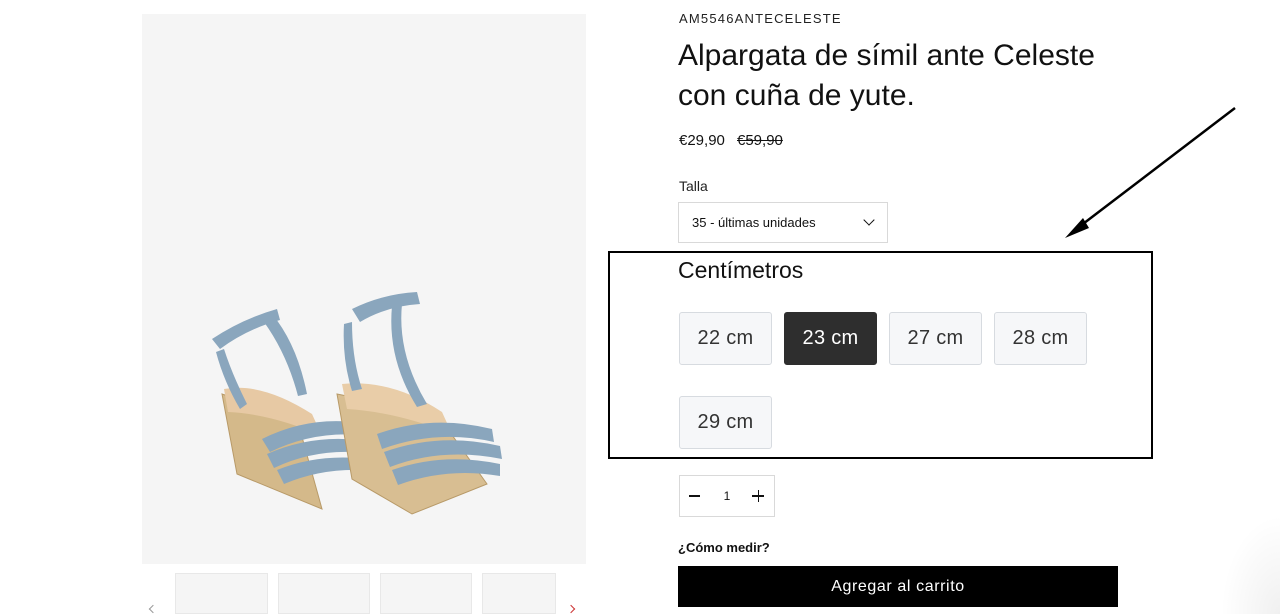 The width and height of the screenshot is (1280, 614). I want to click on cm-option-23: 23 cm, so click(830, 338).